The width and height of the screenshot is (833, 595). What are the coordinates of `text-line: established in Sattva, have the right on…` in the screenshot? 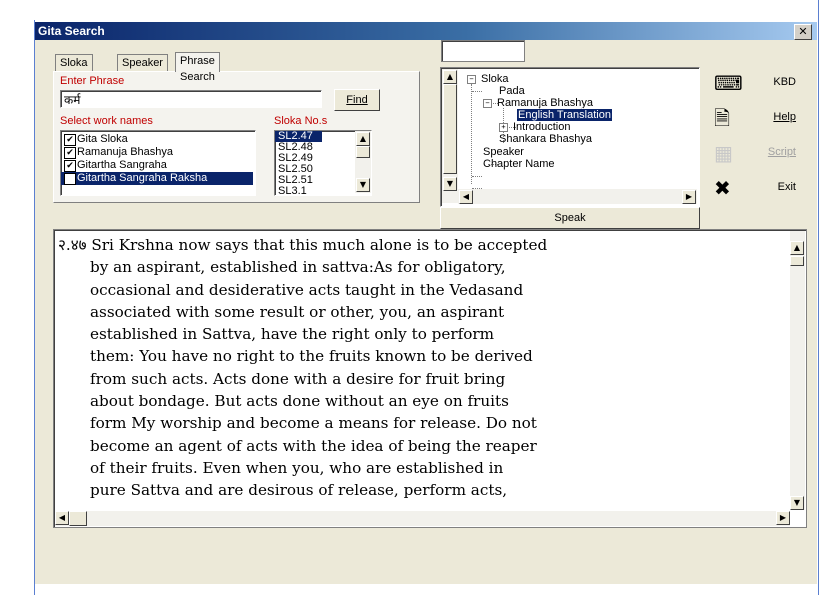 It's located at (292, 334).